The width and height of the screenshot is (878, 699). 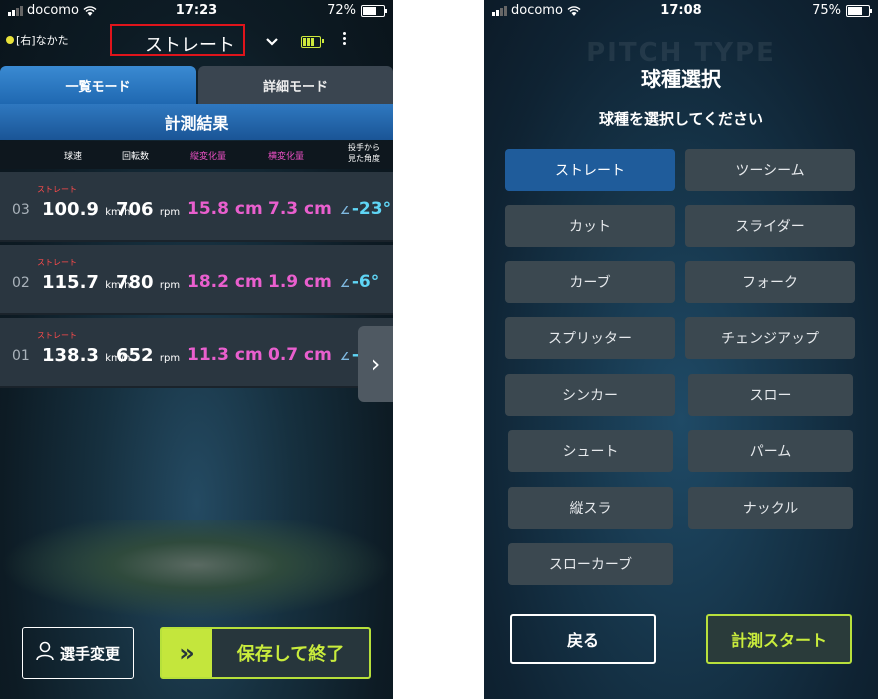 I want to click on col-angle-line2: 見た角度, so click(x=364, y=158).